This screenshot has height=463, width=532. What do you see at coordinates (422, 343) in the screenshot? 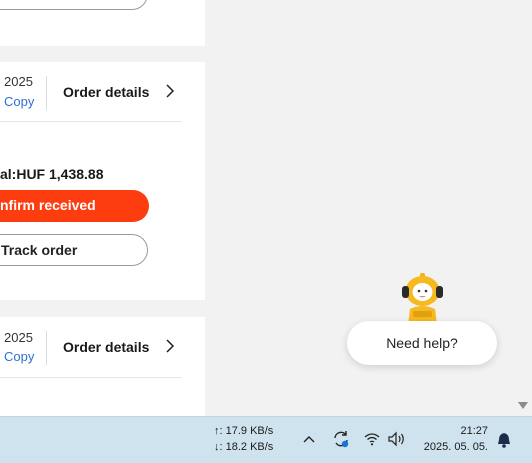
I see `need-help-button: Need help?` at bounding box center [422, 343].